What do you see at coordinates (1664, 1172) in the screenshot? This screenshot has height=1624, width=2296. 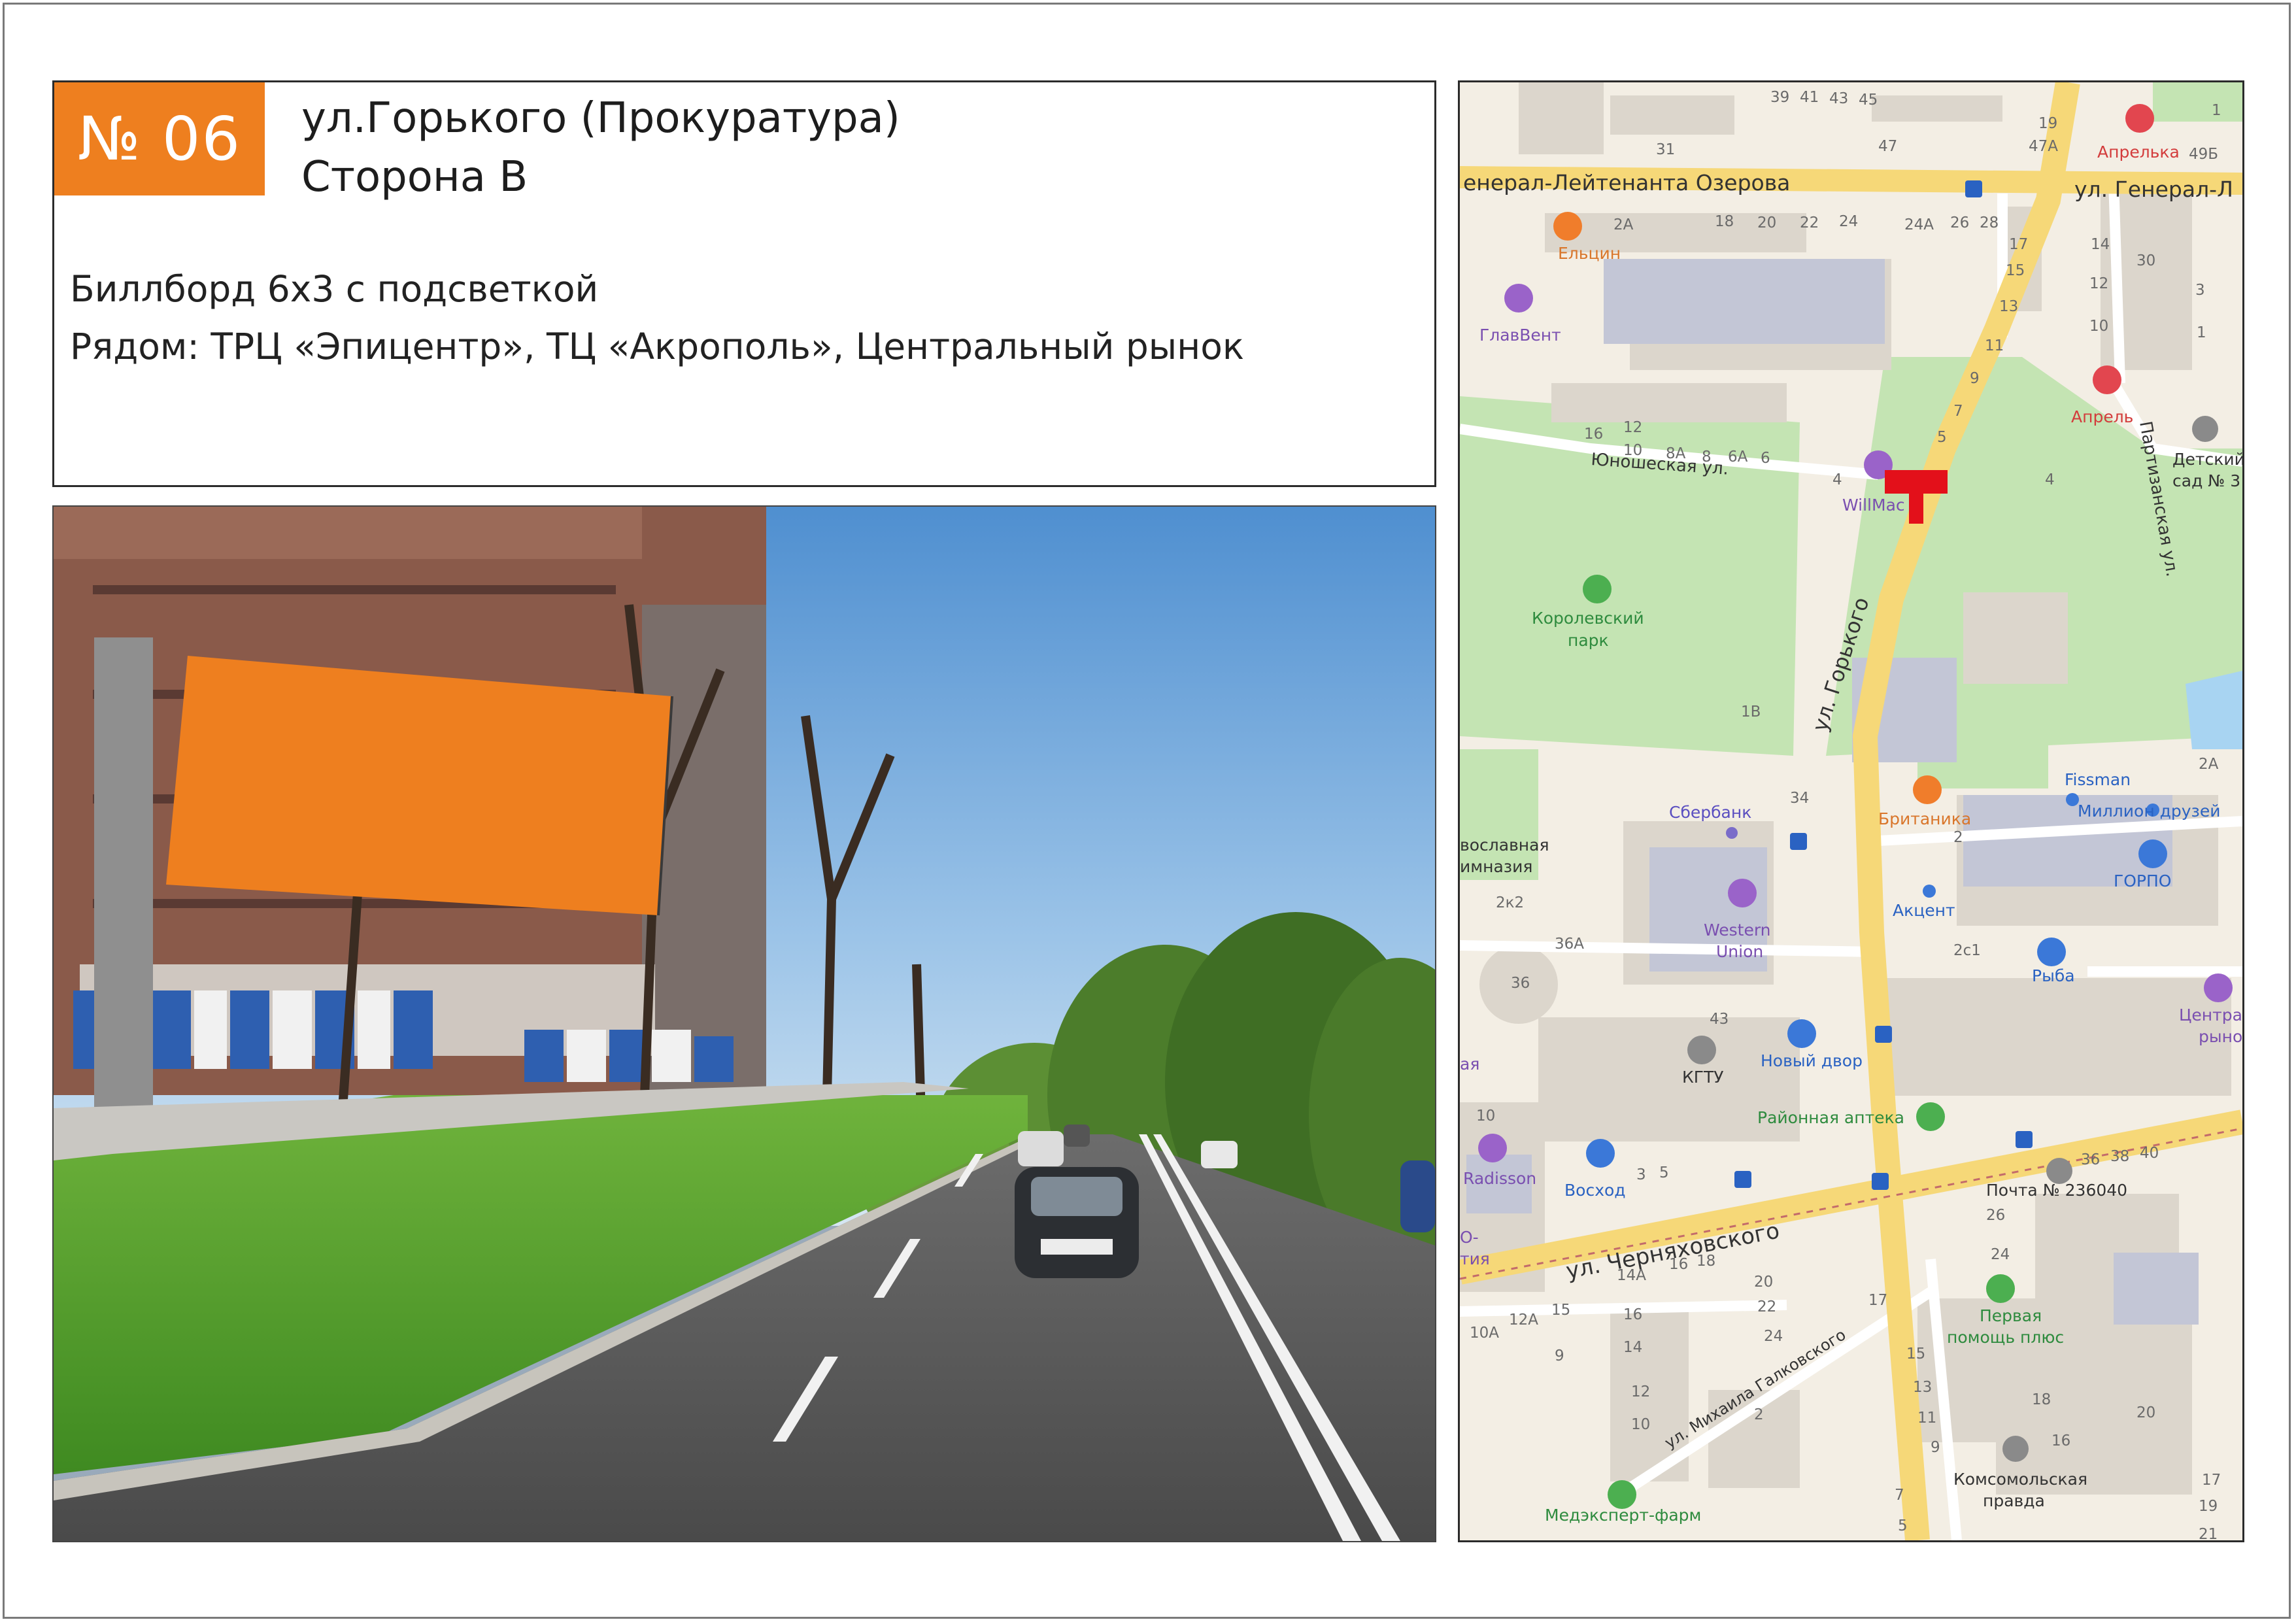 I see `house-number: 5` at bounding box center [1664, 1172].